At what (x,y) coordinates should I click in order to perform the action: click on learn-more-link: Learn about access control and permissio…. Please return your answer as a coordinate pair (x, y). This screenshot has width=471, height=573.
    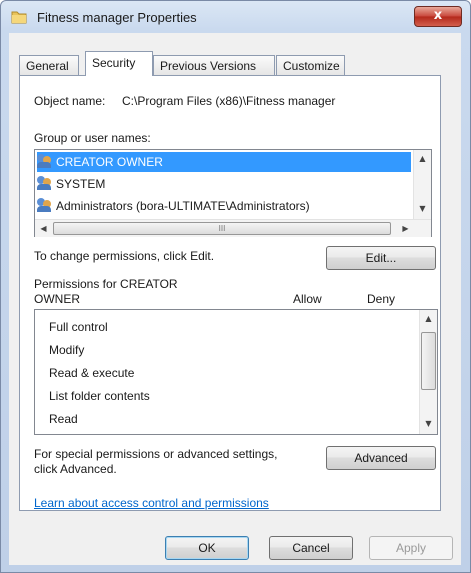
    Looking at the image, I should click on (151, 503).